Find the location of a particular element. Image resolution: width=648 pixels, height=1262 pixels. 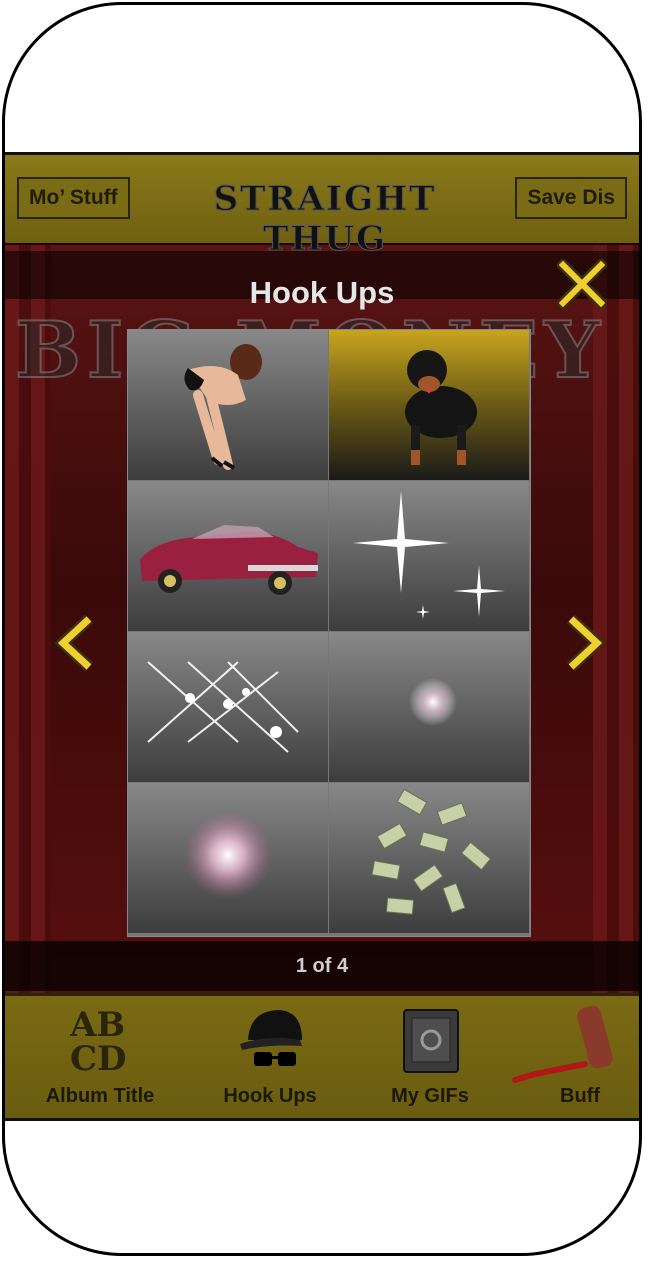

grid-item-pinup-girl is located at coordinates (228, 405).